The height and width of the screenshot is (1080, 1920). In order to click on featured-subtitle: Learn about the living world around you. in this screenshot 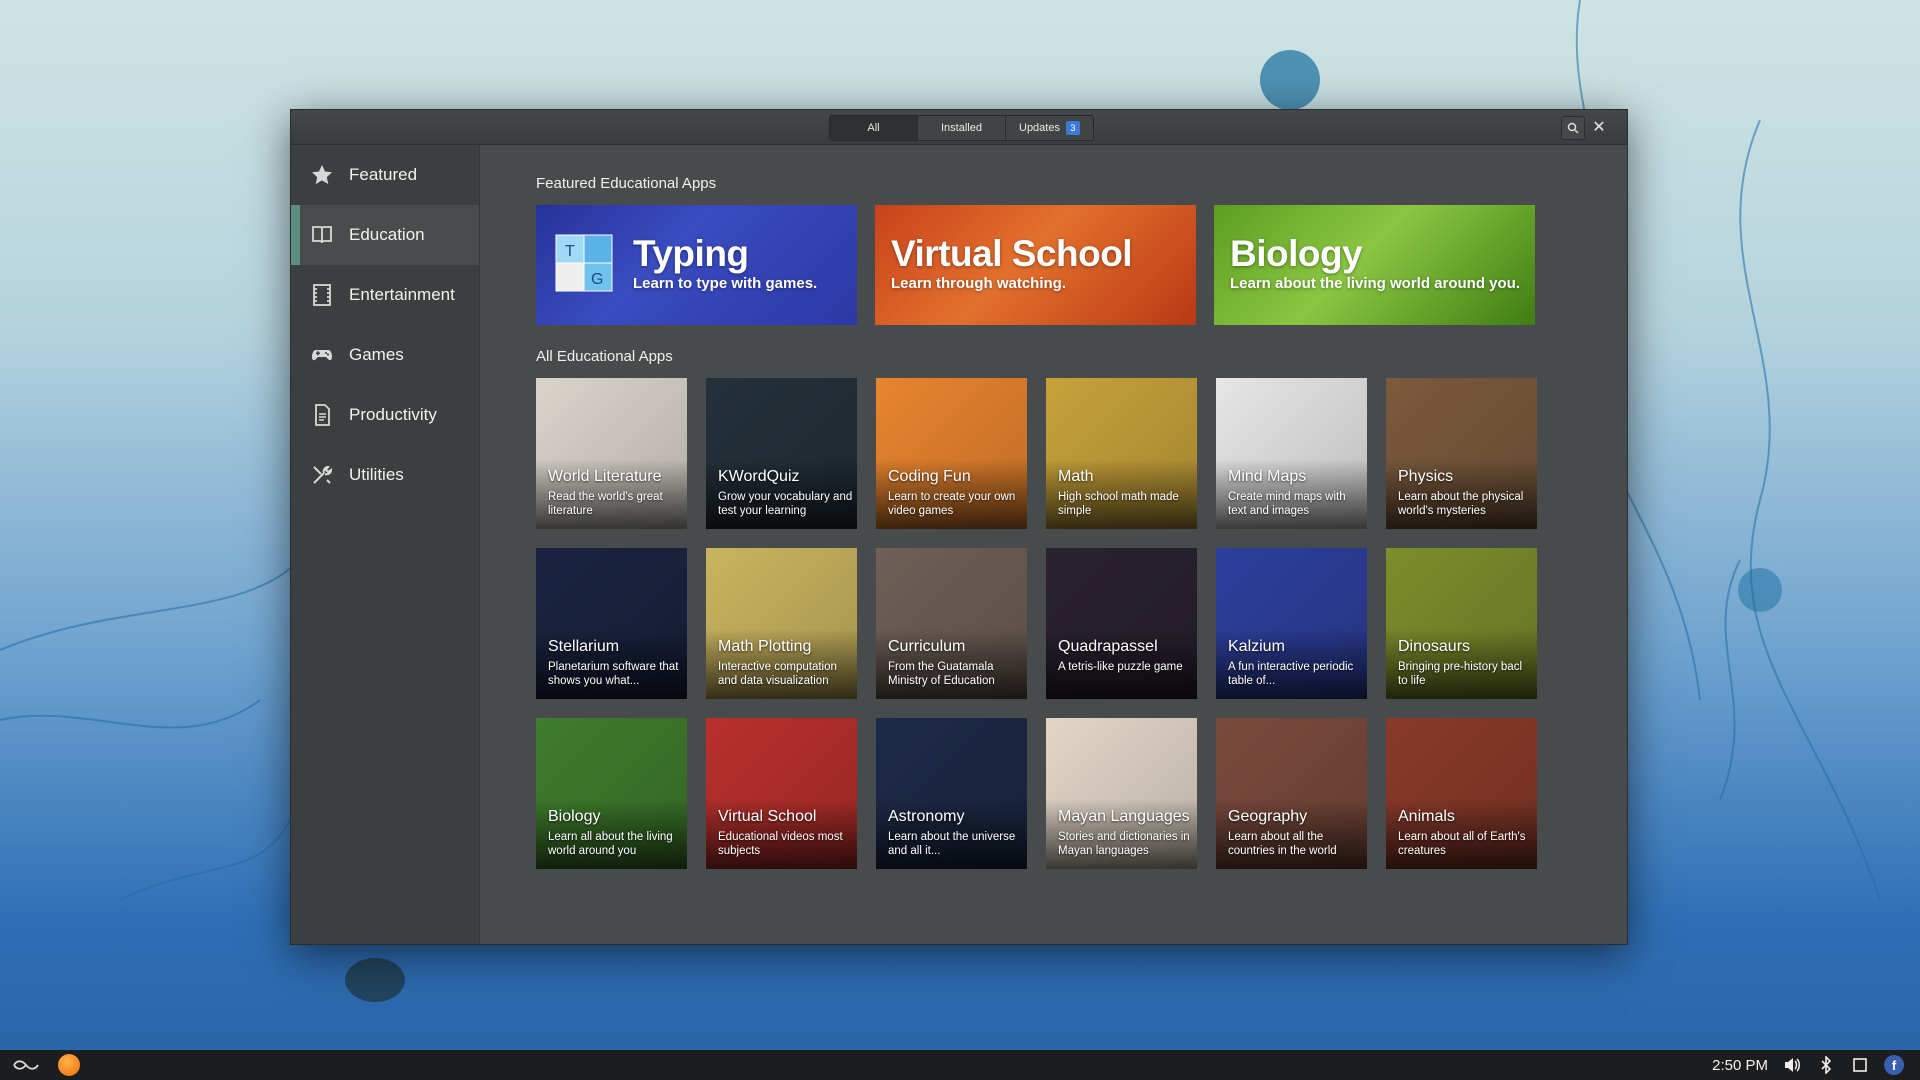, I will do `click(1375, 283)`.